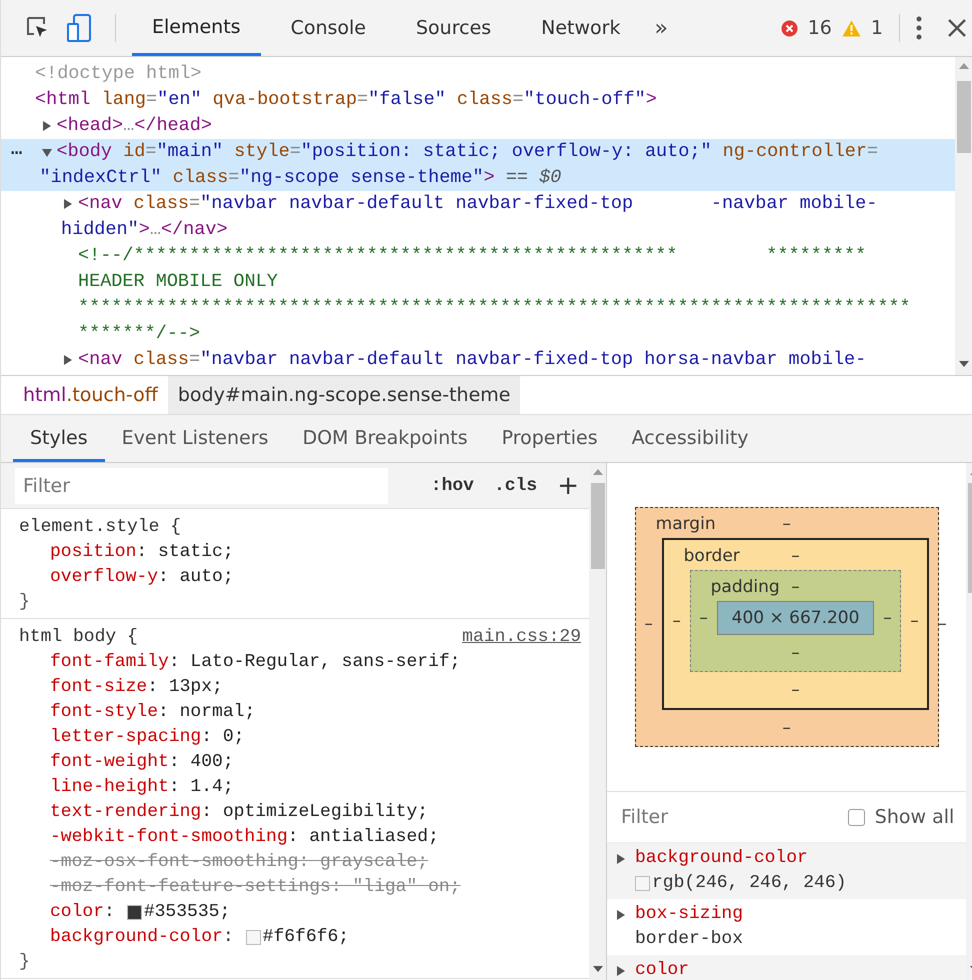  What do you see at coordinates (661, 28) in the screenshot?
I see `more-tabs-button: »` at bounding box center [661, 28].